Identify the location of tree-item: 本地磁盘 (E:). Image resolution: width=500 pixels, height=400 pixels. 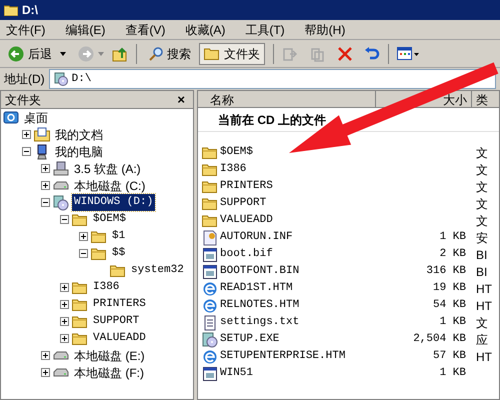
(109, 355).